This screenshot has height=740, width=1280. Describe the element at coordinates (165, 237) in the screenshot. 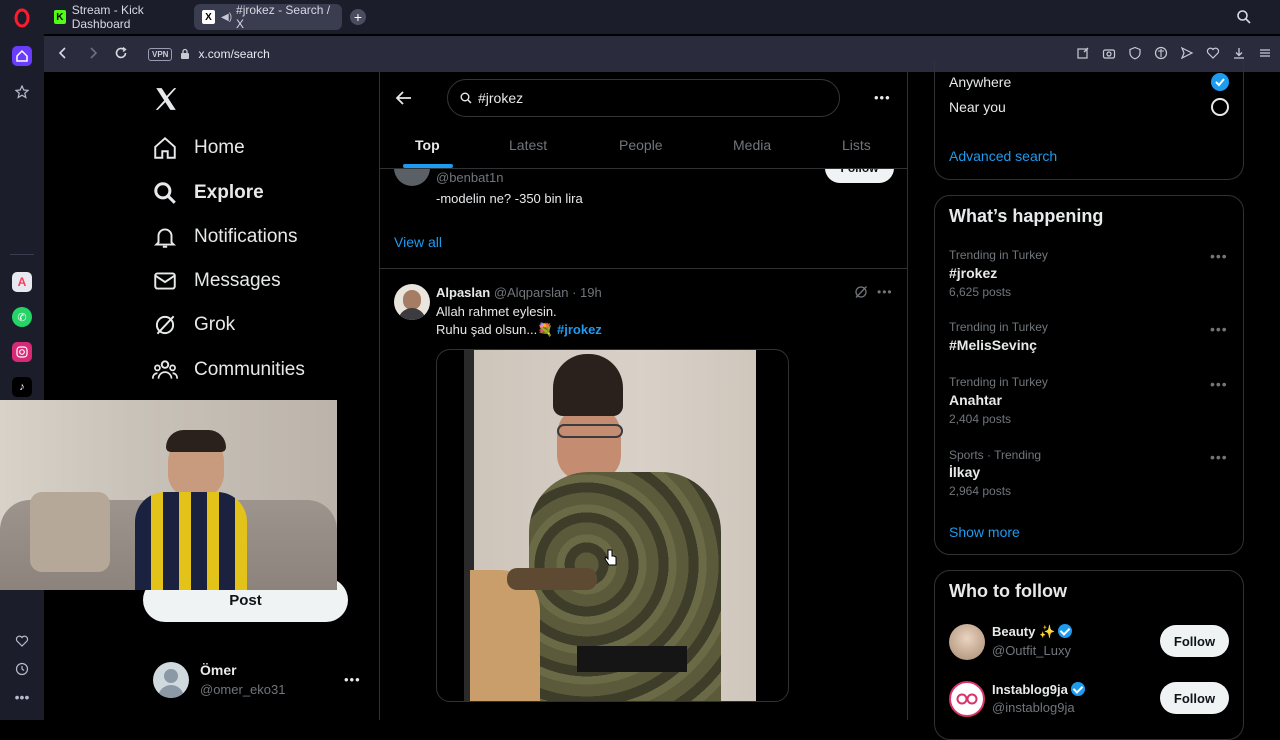

I see `bell-icon` at that location.